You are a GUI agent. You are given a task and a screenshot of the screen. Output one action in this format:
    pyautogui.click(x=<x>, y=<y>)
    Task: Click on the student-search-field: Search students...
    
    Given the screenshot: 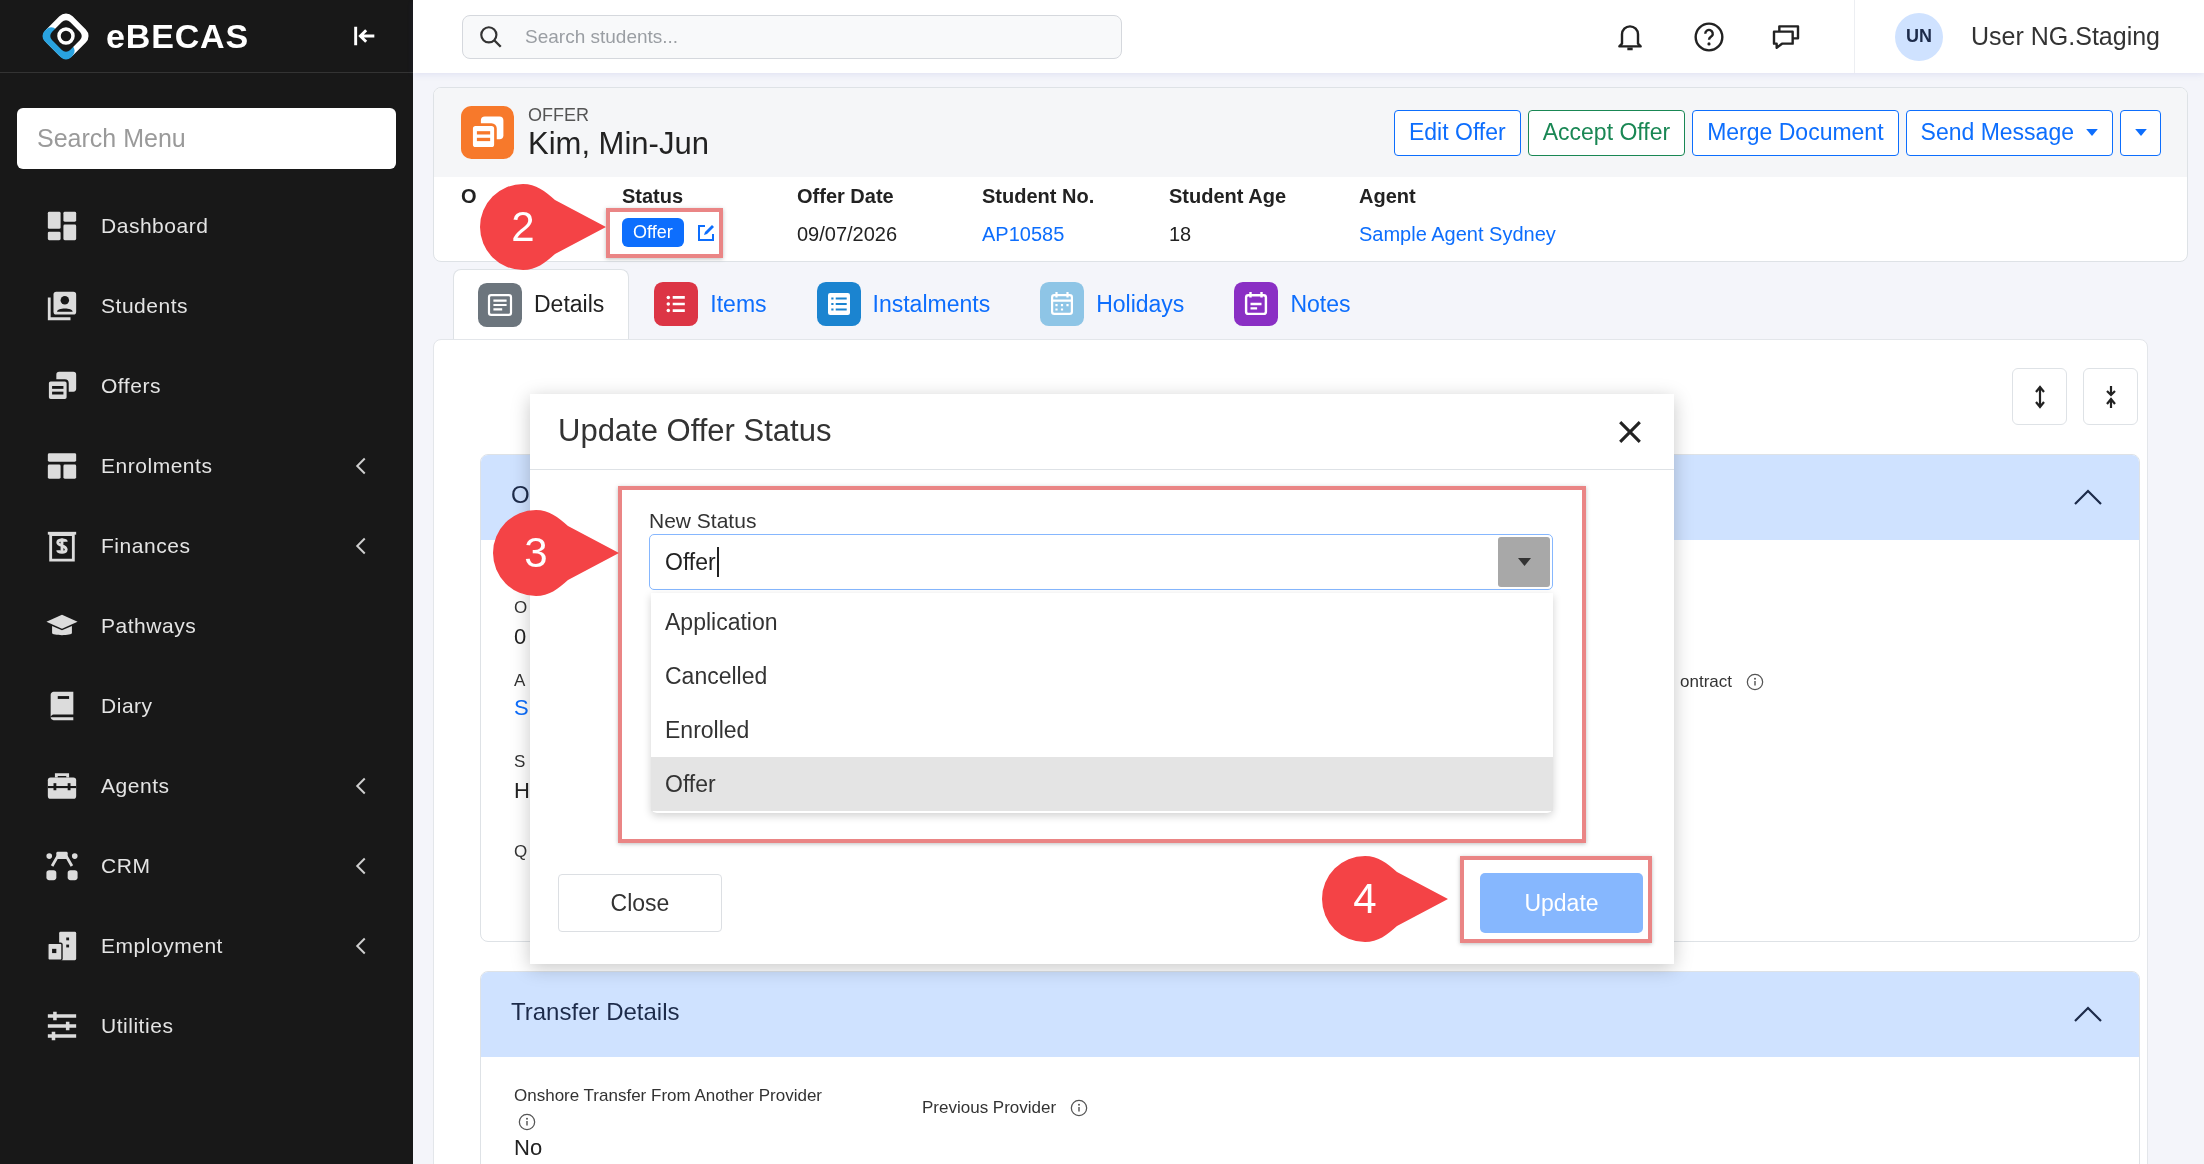 What is the action you would take?
    pyautogui.click(x=792, y=36)
    